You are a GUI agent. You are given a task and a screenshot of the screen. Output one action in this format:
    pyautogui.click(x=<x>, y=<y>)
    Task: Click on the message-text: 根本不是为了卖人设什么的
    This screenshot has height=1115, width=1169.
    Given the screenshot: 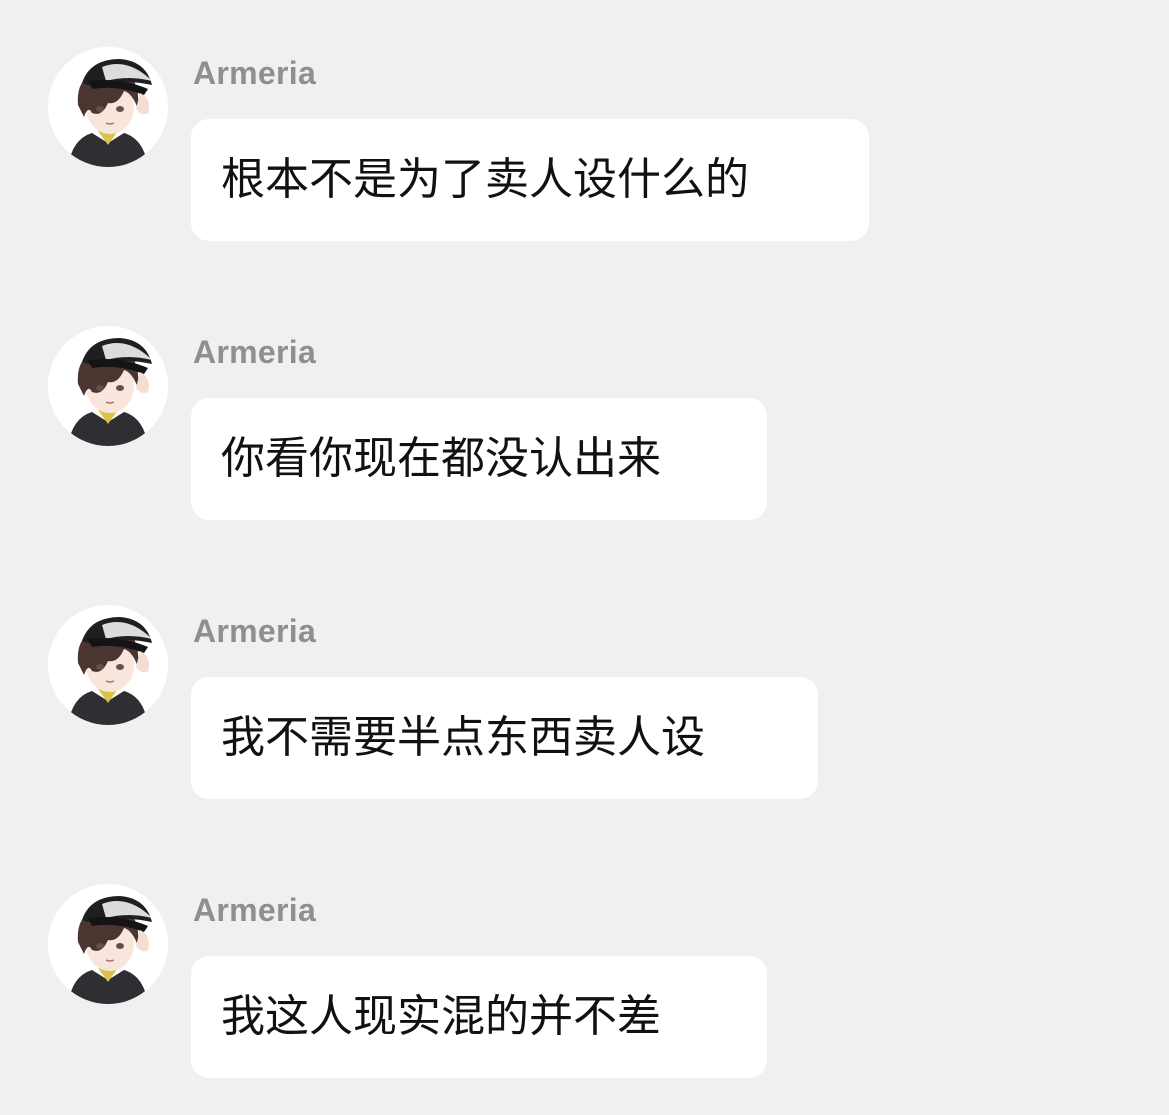 What is the action you would take?
    pyautogui.click(x=485, y=179)
    